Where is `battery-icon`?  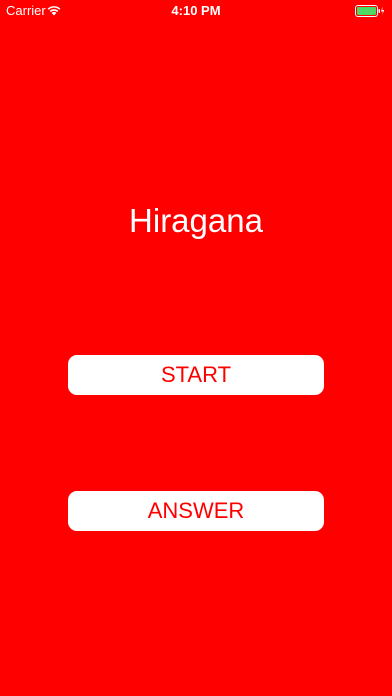 battery-icon is located at coordinates (370, 11).